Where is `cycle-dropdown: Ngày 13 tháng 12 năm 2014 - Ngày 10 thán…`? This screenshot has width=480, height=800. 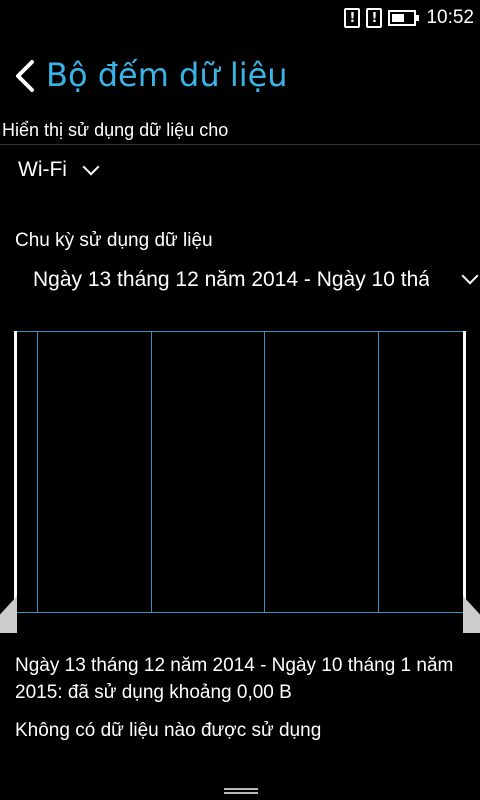 cycle-dropdown: Ngày 13 tháng 12 năm 2014 - Ngày 10 thán… is located at coordinates (231, 280).